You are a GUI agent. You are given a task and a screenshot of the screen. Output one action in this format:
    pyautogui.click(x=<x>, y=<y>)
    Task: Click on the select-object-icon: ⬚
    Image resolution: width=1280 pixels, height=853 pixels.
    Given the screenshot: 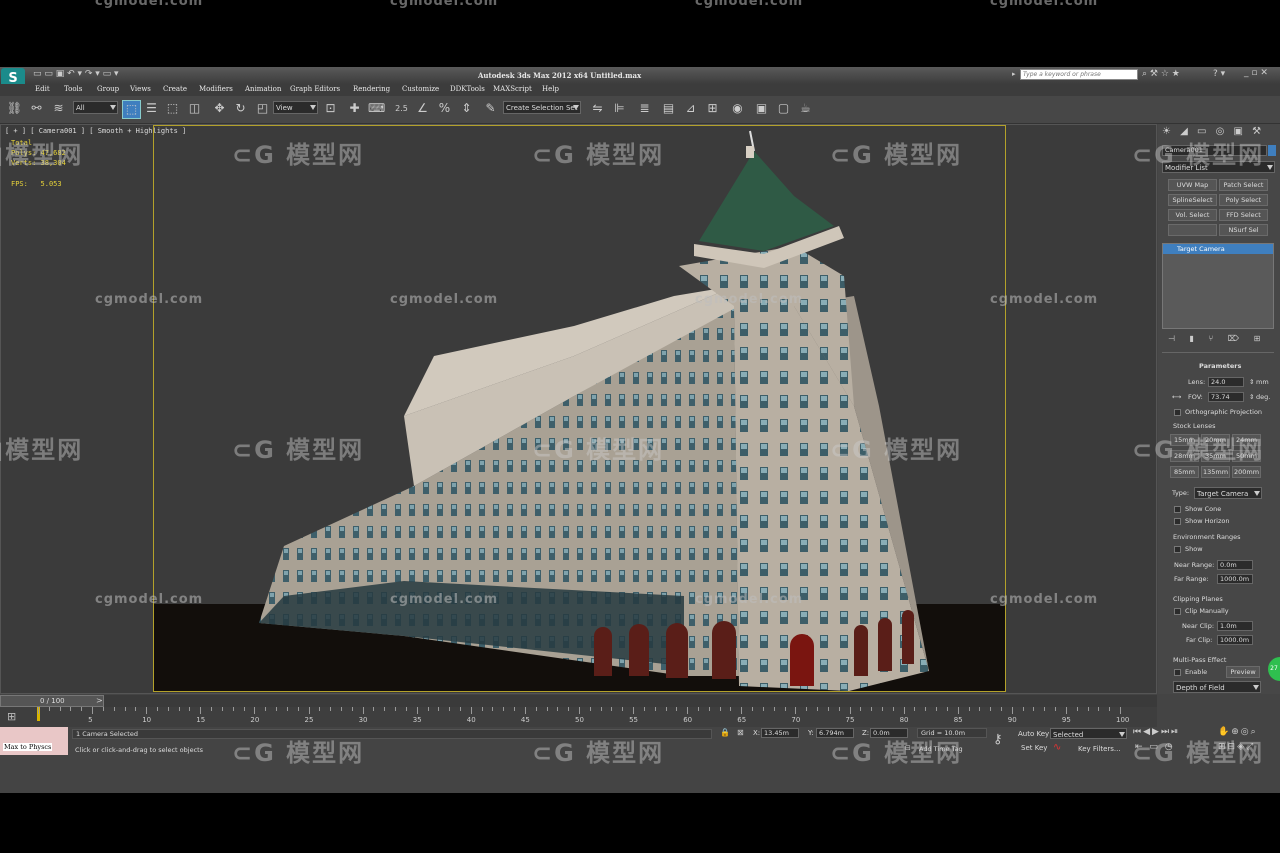 What is the action you would take?
    pyautogui.click(x=131, y=109)
    